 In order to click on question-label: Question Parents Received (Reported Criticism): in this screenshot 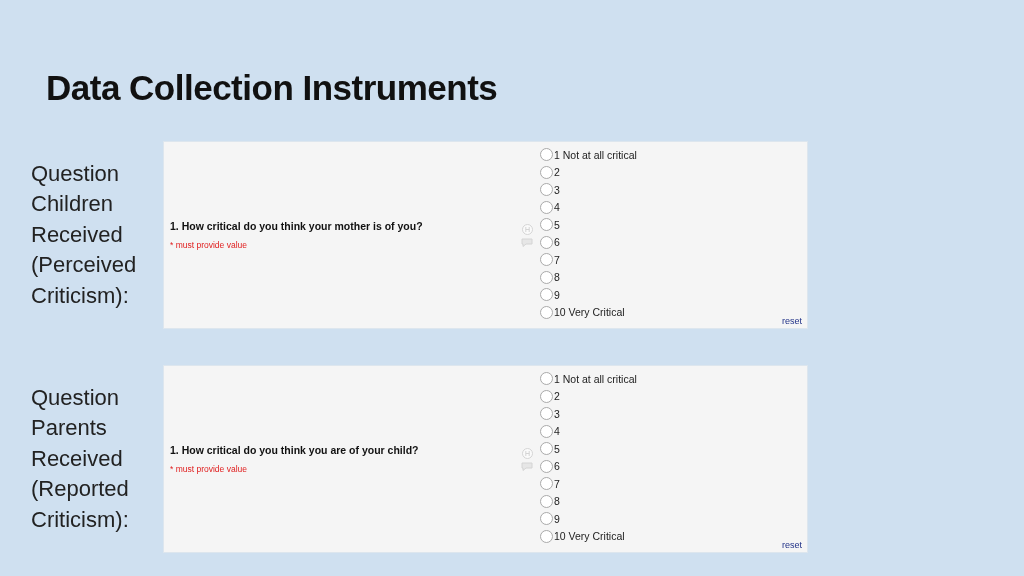, I will do `click(80, 458)`.